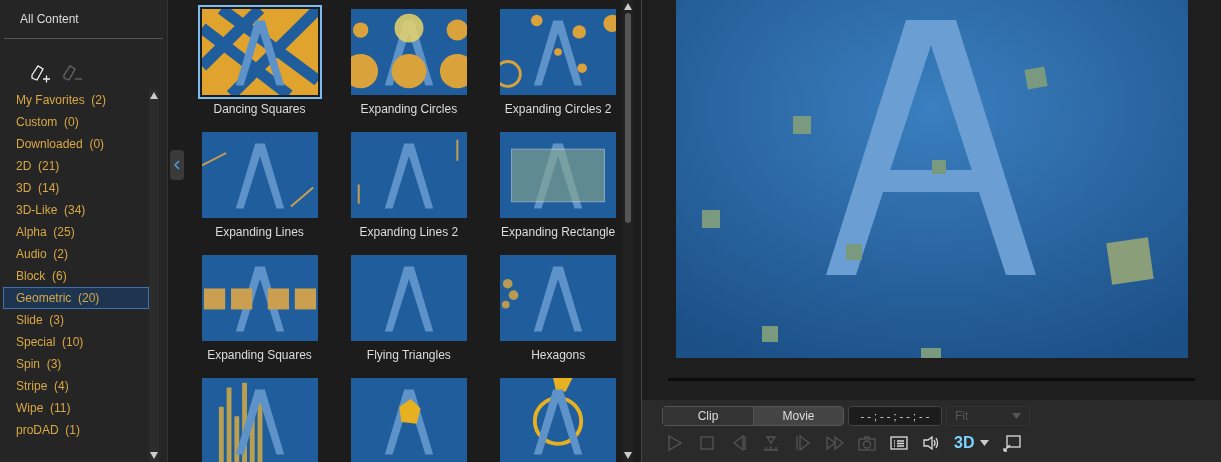 This screenshot has width=1221, height=462. I want to click on transition-label: Expanding Lines, so click(259, 232).